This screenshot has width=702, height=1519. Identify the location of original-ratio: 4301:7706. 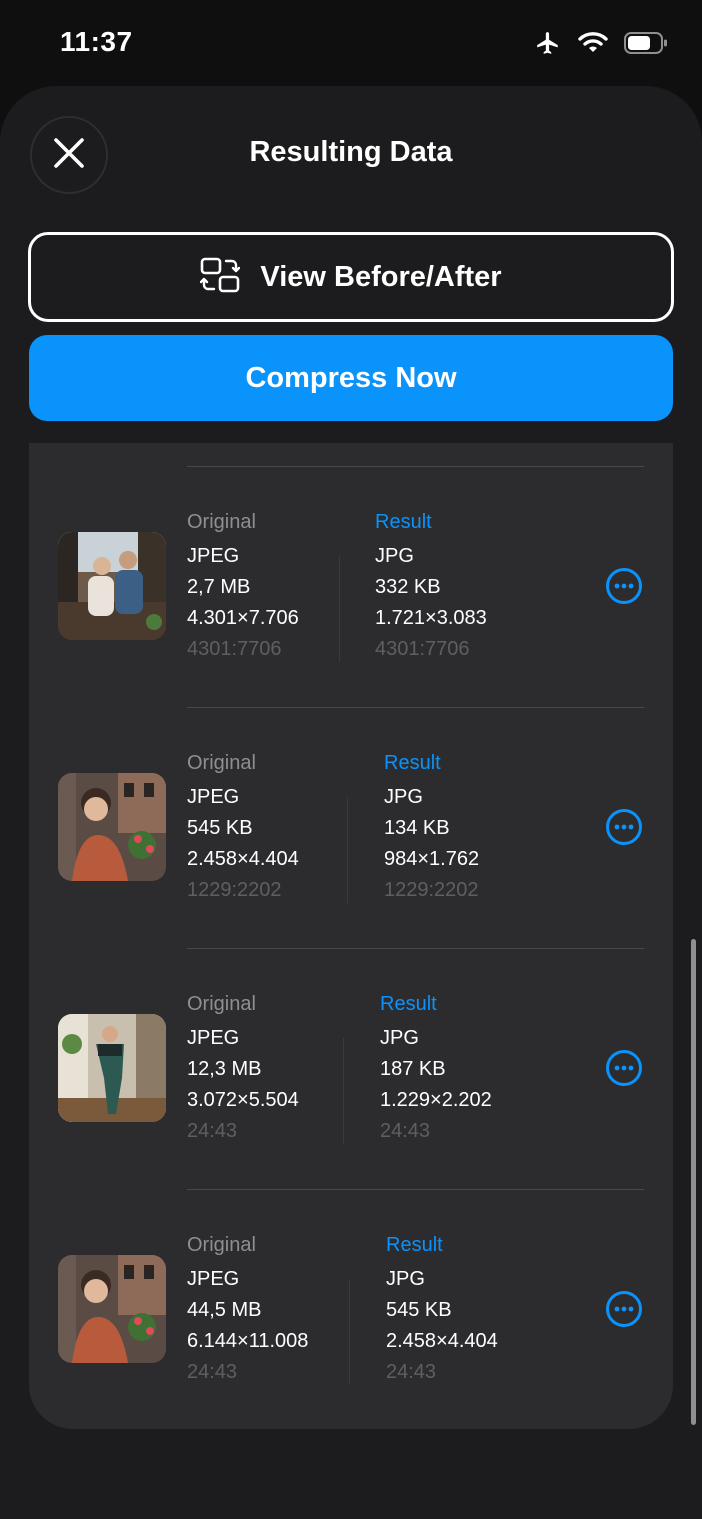
(234, 649).